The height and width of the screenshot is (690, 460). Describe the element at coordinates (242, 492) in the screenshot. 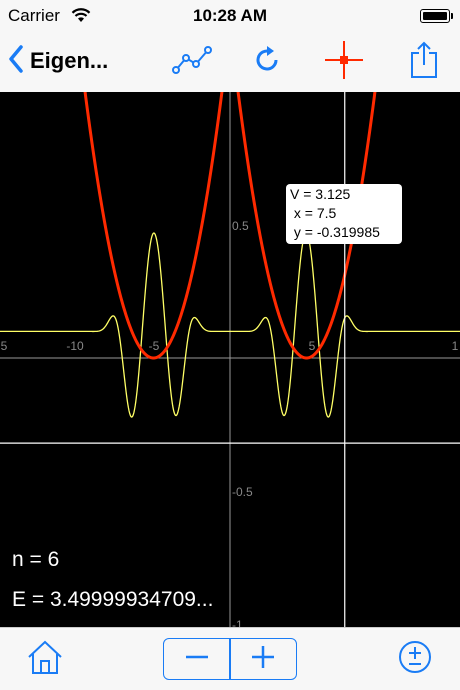

I see `y-tick-label: -0.5` at that location.